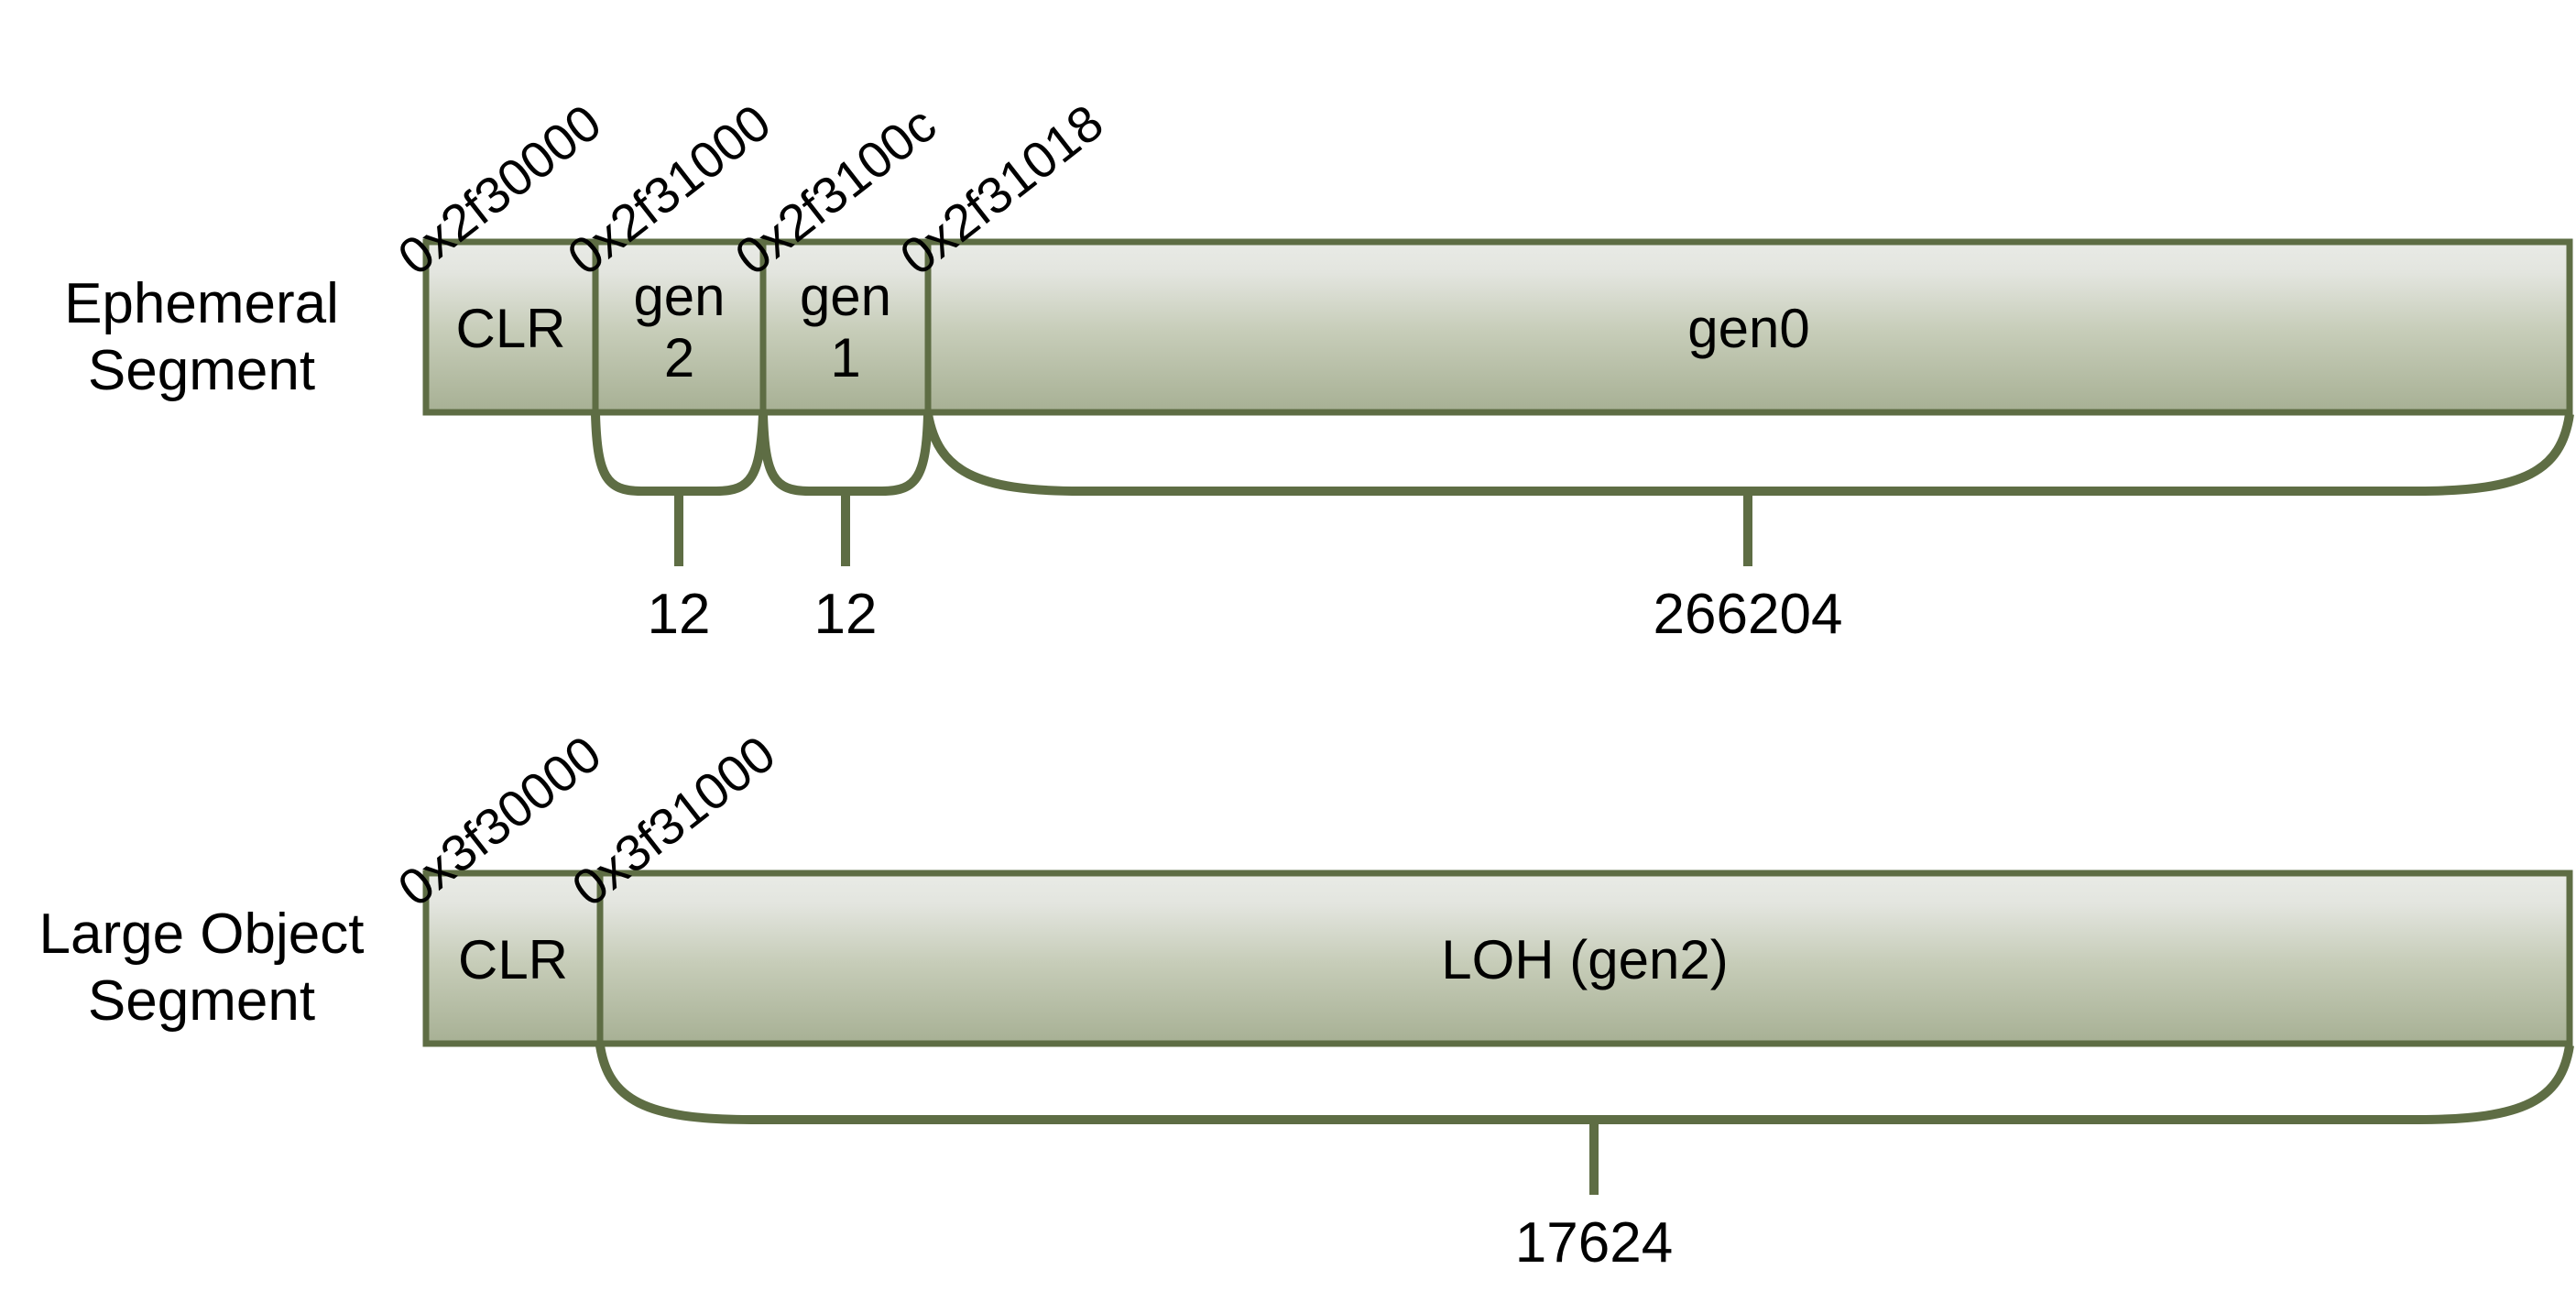 The image size is (2576, 1302). I want to click on measure-value-loh: 17624, so click(1594, 1243).